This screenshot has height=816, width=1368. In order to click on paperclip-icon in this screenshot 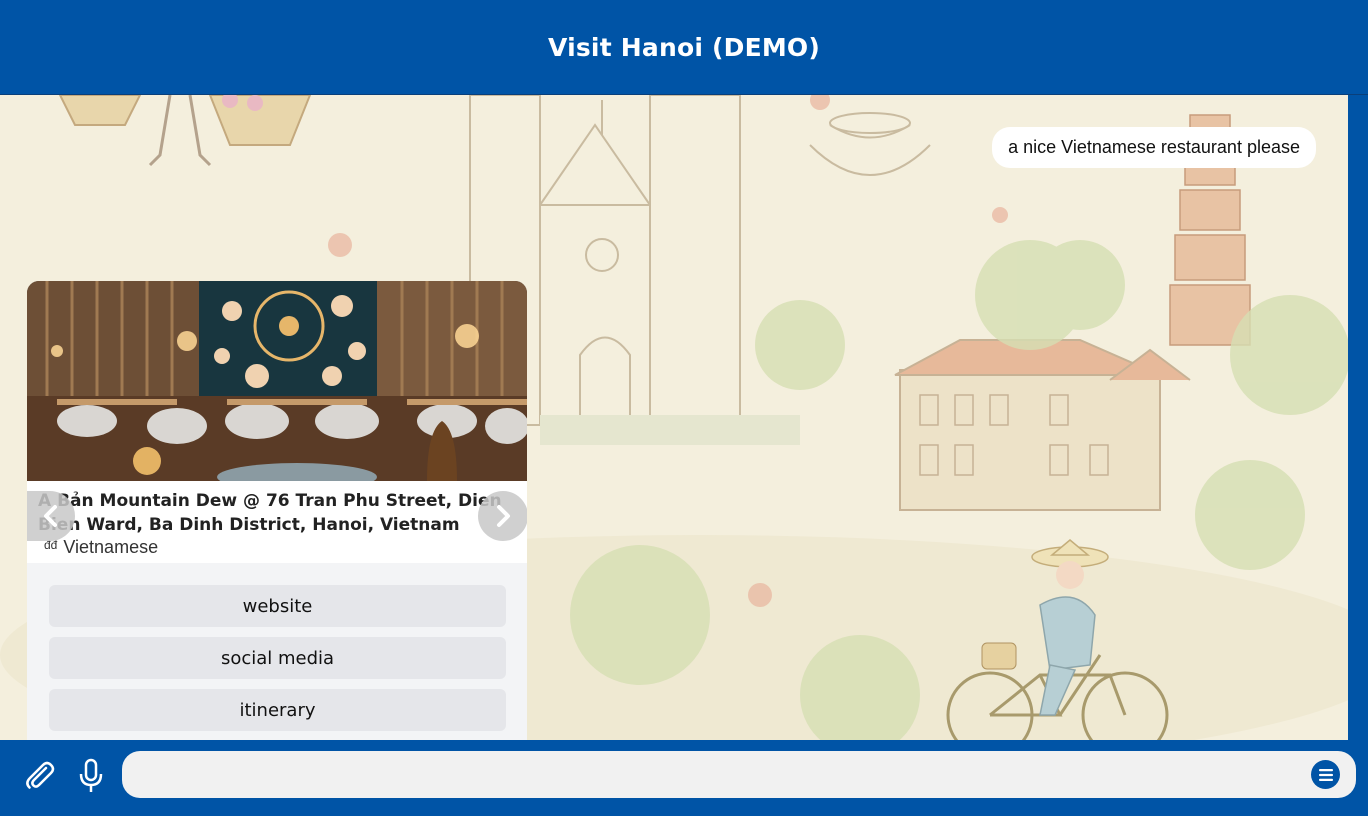, I will do `click(40, 775)`.